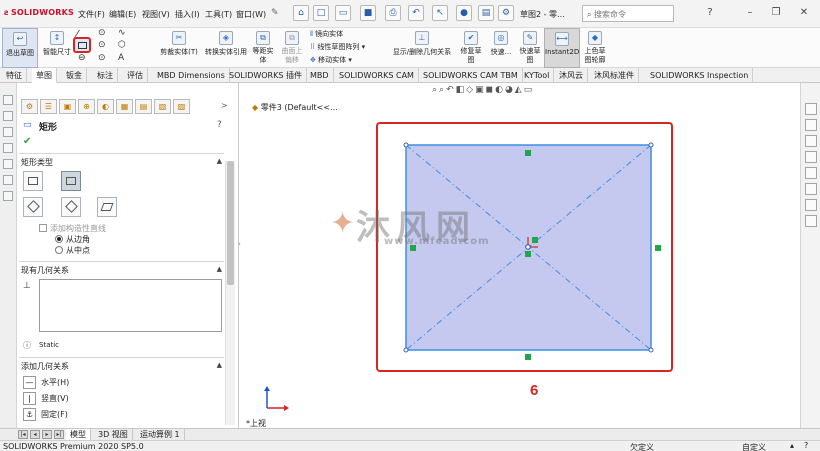 The width and height of the screenshot is (820, 451). Describe the element at coordinates (122, 14) in the screenshot. I see `menu-edit: 编辑(E)` at that location.